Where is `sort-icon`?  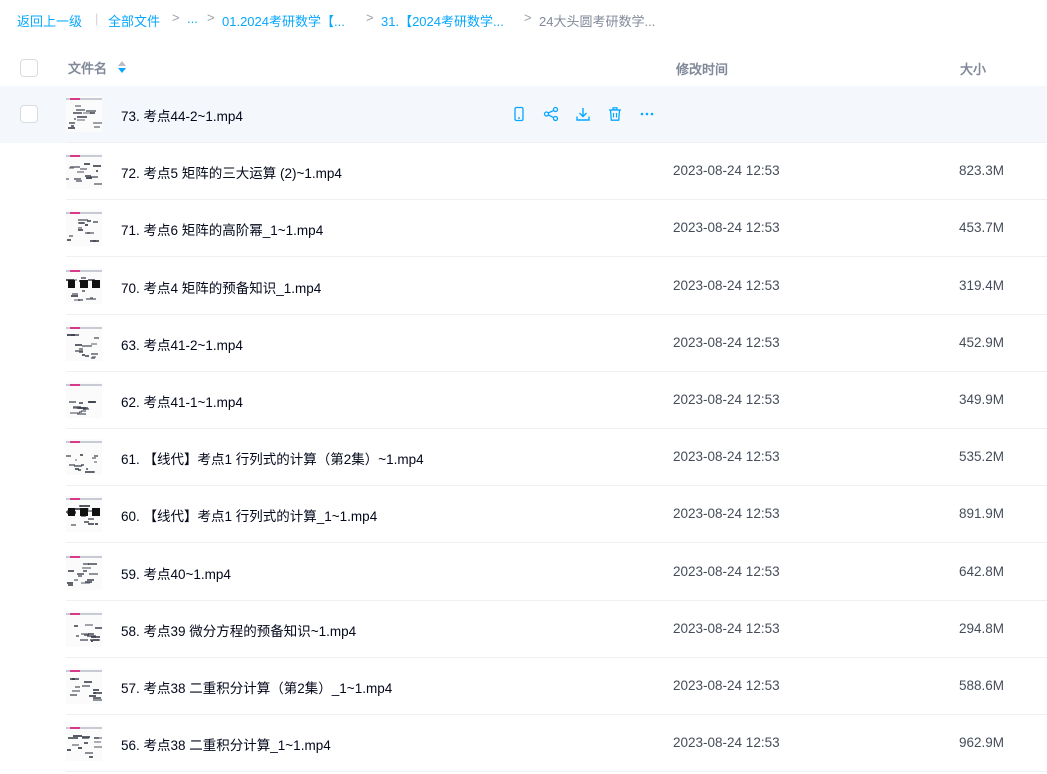
sort-icon is located at coordinates (122, 67).